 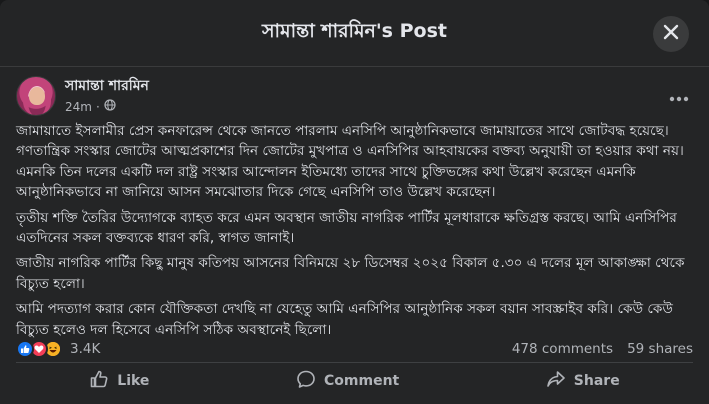 I want to click on close-icon, so click(x=671, y=34).